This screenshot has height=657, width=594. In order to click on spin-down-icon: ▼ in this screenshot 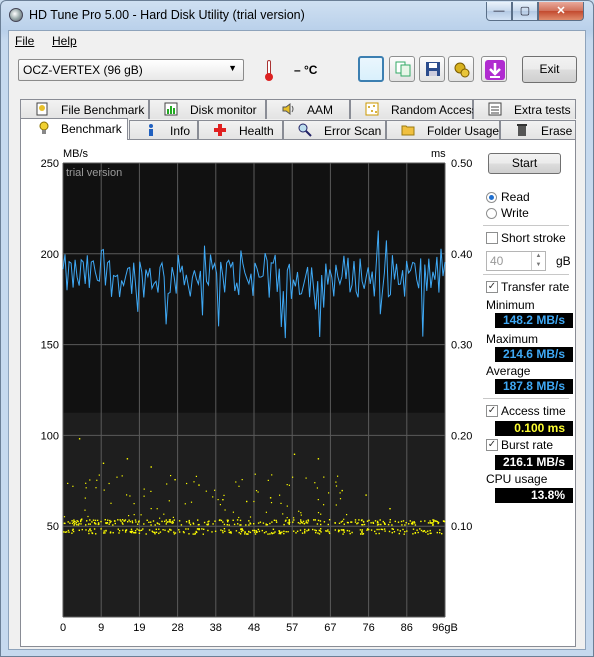, I will do `click(538, 265)`.